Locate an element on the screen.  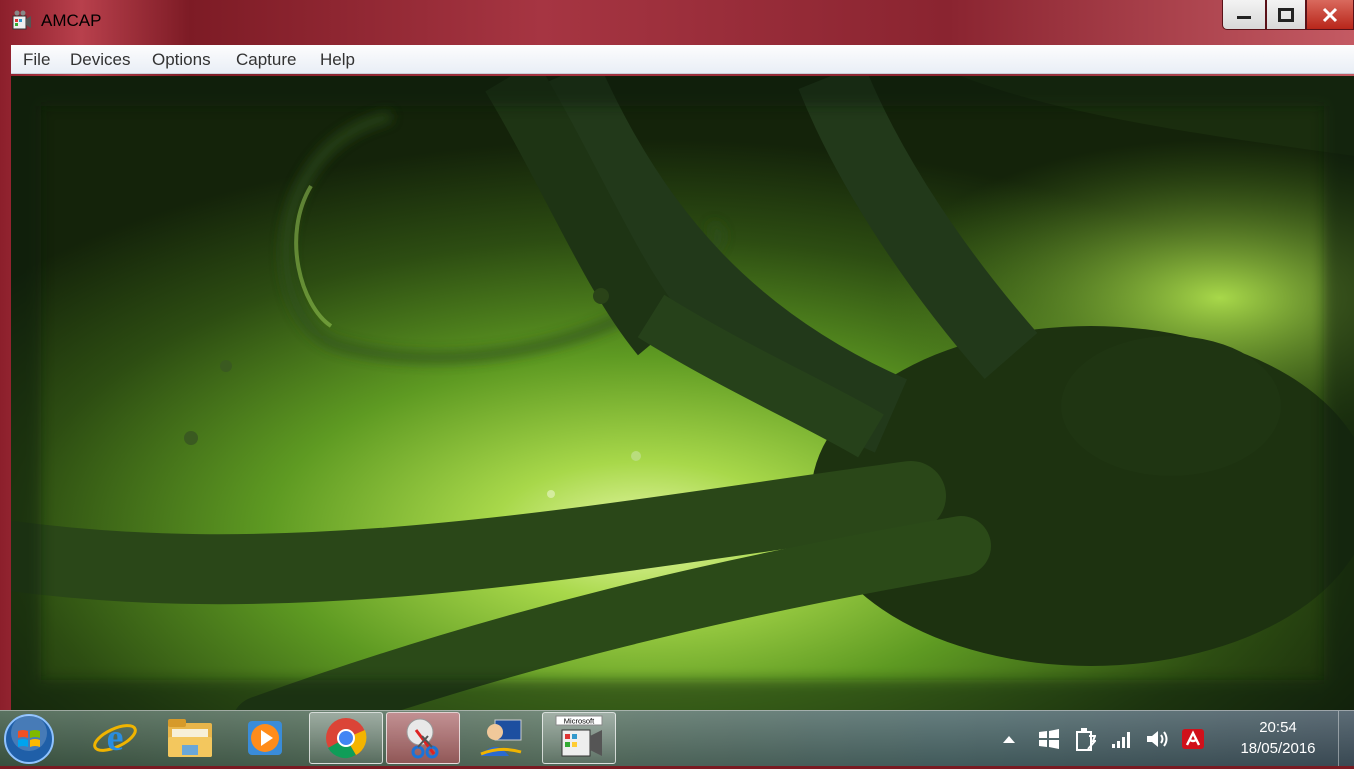
windows-orb-icon is located at coordinates (29, 739).